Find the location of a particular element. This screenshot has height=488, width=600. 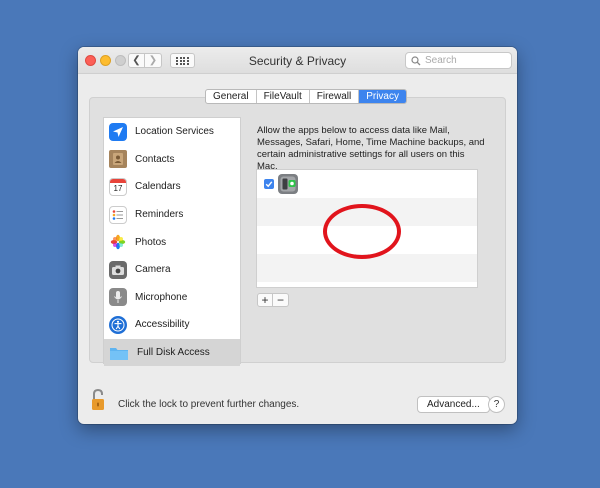

add-remove-controls: + − is located at coordinates (273, 300).